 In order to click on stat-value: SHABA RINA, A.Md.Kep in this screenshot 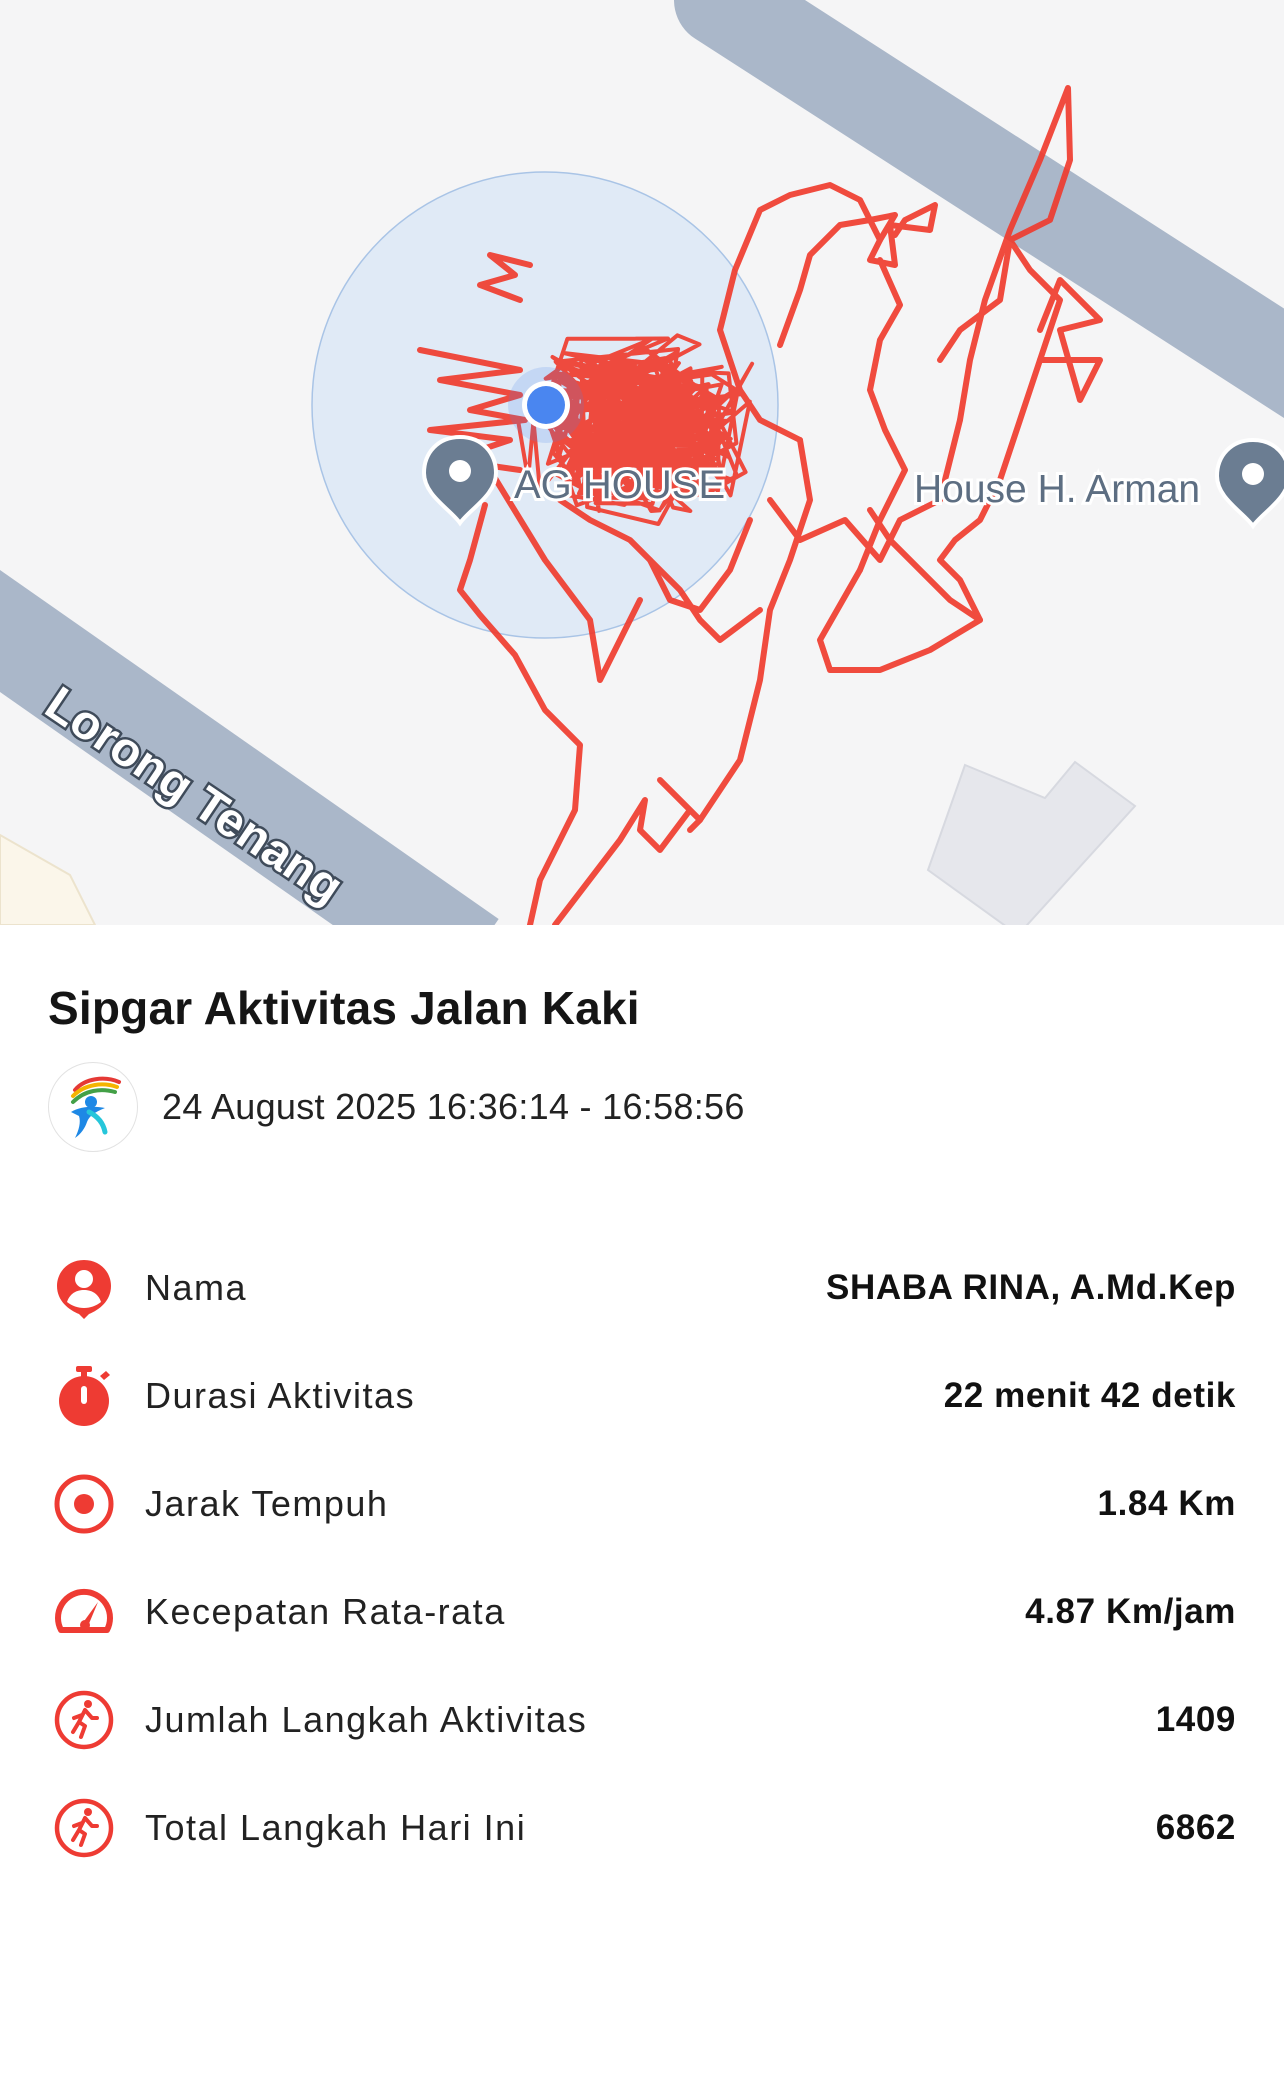, I will do `click(1031, 1287)`.